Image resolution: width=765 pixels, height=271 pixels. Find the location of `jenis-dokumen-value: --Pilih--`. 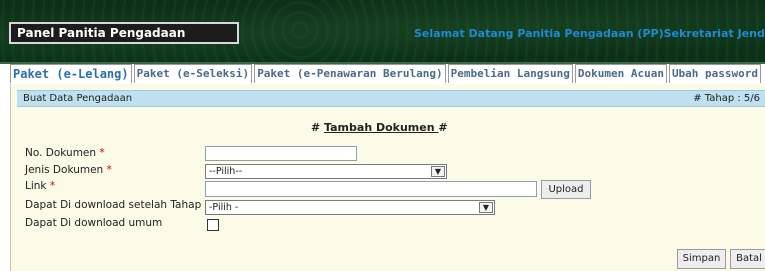

jenis-dokumen-value: --Pilih-- is located at coordinates (226, 171).